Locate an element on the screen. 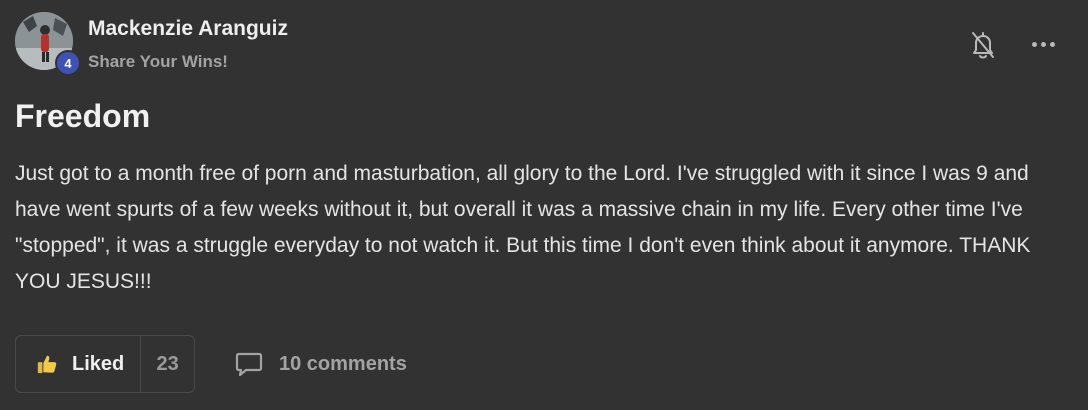 The height and width of the screenshot is (410, 1088). comment-bubble-icon is located at coordinates (249, 364).